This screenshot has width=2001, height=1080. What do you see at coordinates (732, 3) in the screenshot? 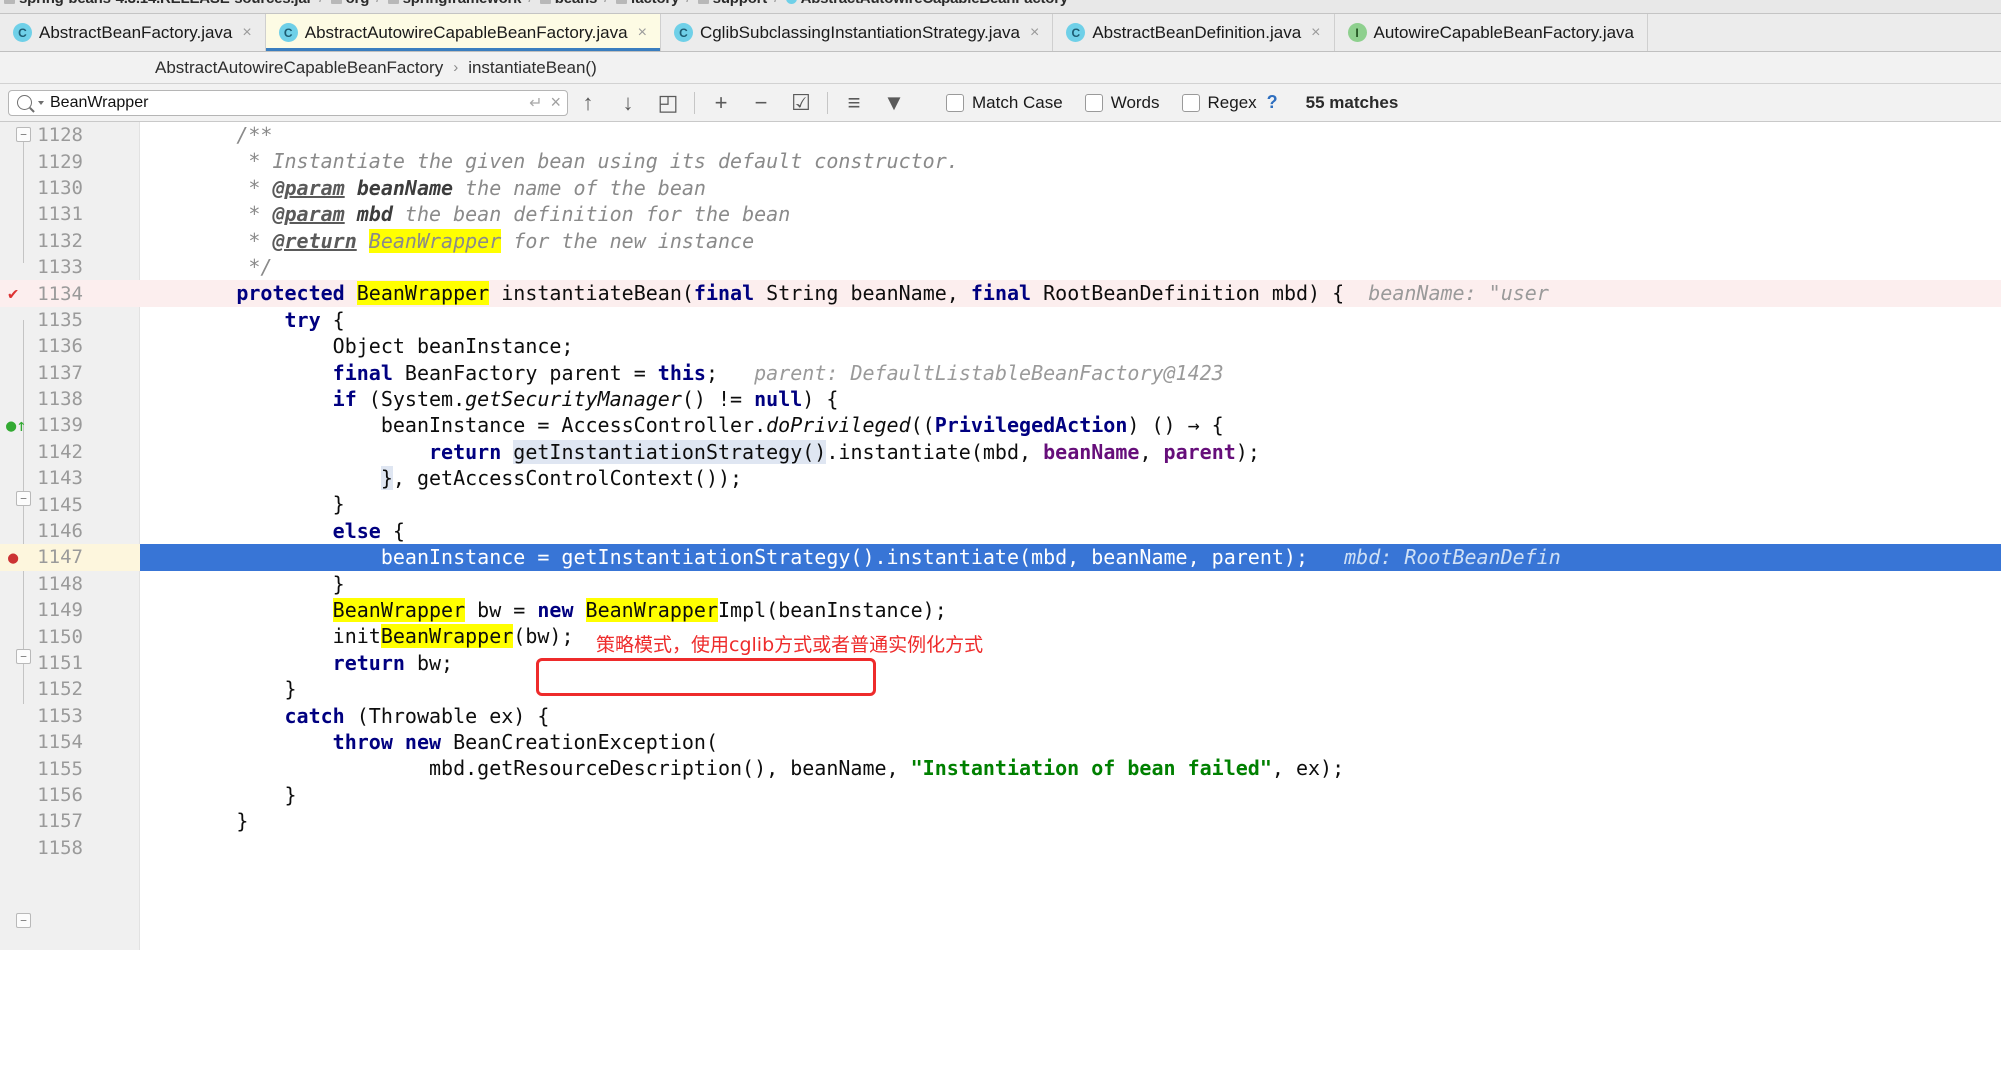
I see `nav-crumb-support: support` at bounding box center [732, 3].